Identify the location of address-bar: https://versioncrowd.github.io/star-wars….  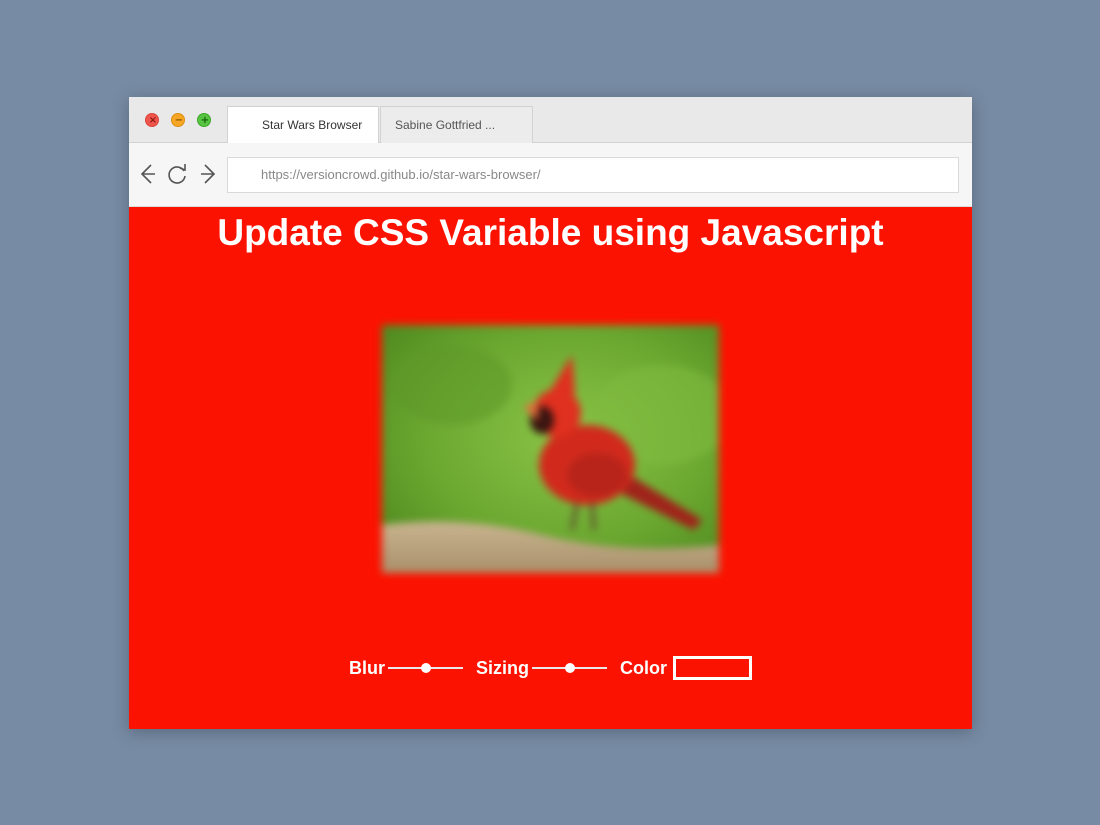
(593, 175).